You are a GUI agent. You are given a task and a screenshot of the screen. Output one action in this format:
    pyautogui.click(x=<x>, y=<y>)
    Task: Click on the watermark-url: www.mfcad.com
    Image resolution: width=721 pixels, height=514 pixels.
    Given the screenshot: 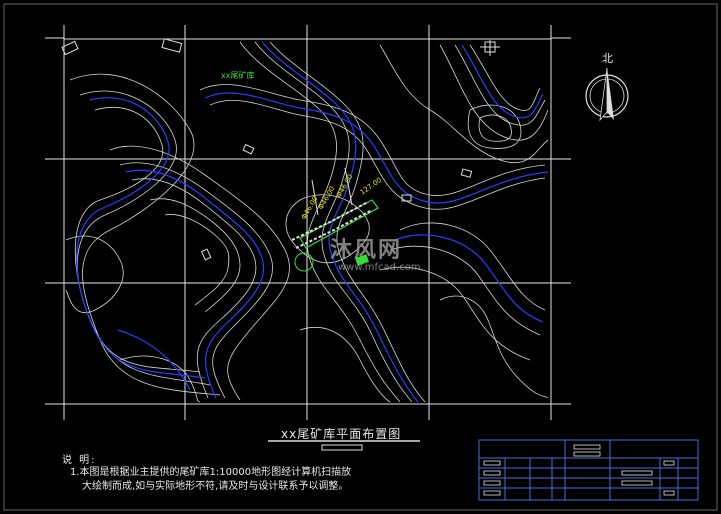 What is the action you would take?
    pyautogui.click(x=379, y=267)
    